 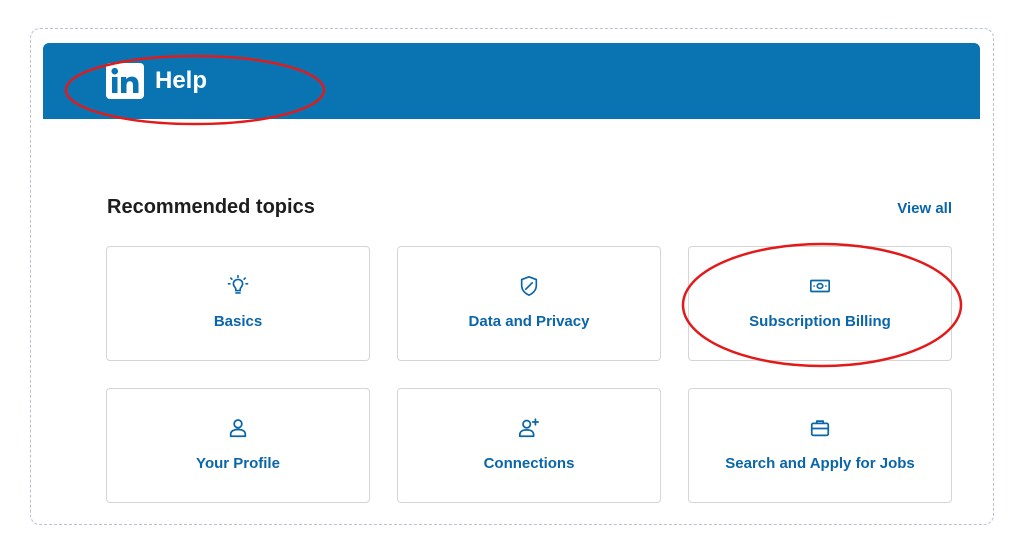 I want to click on topic-card-basics: Basics, so click(x=238, y=303).